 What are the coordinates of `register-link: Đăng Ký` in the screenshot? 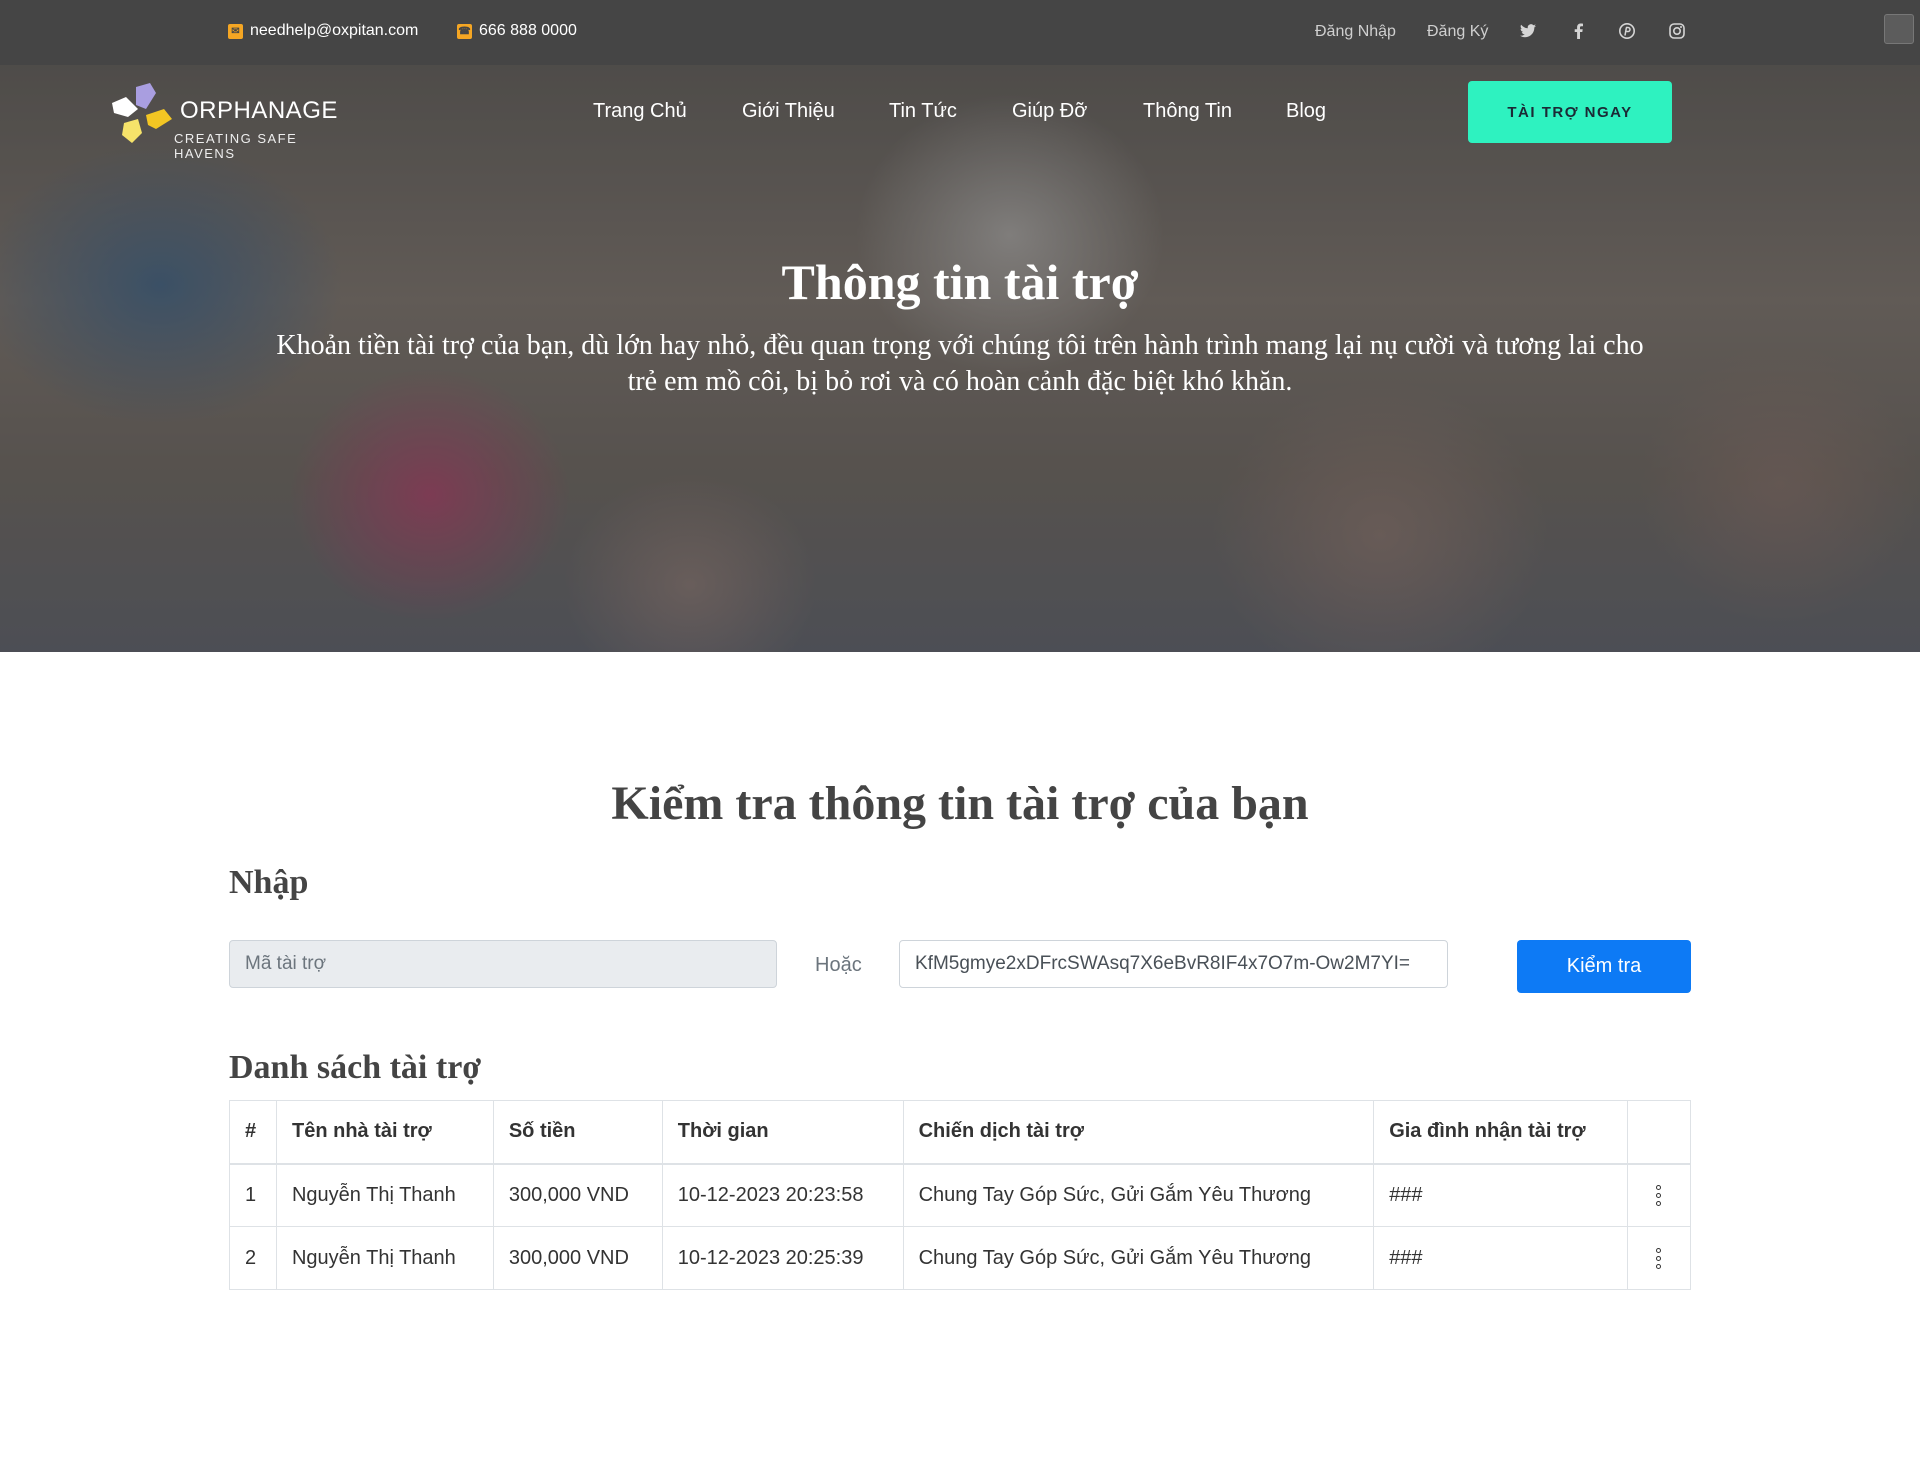 It's located at (1457, 32).